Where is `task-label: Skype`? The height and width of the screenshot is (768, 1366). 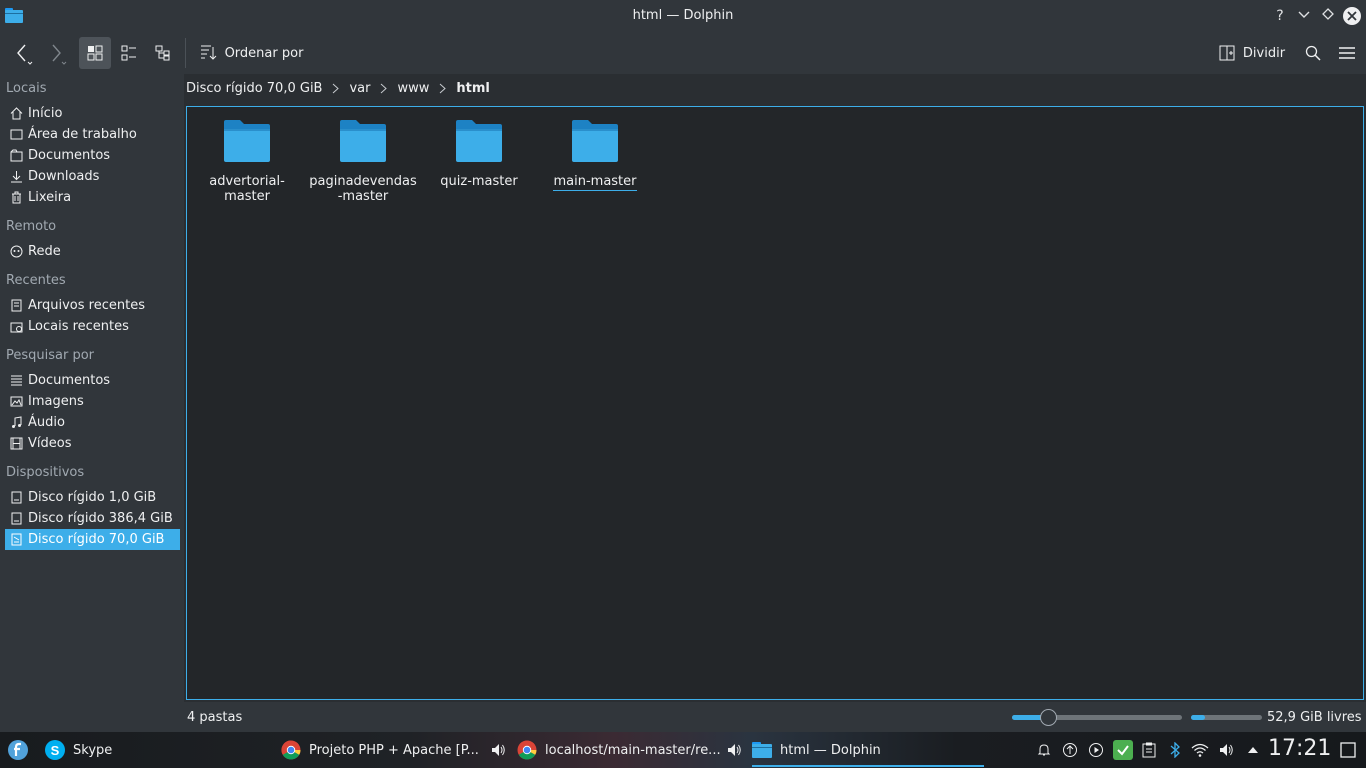
task-label: Skype is located at coordinates (93, 750).